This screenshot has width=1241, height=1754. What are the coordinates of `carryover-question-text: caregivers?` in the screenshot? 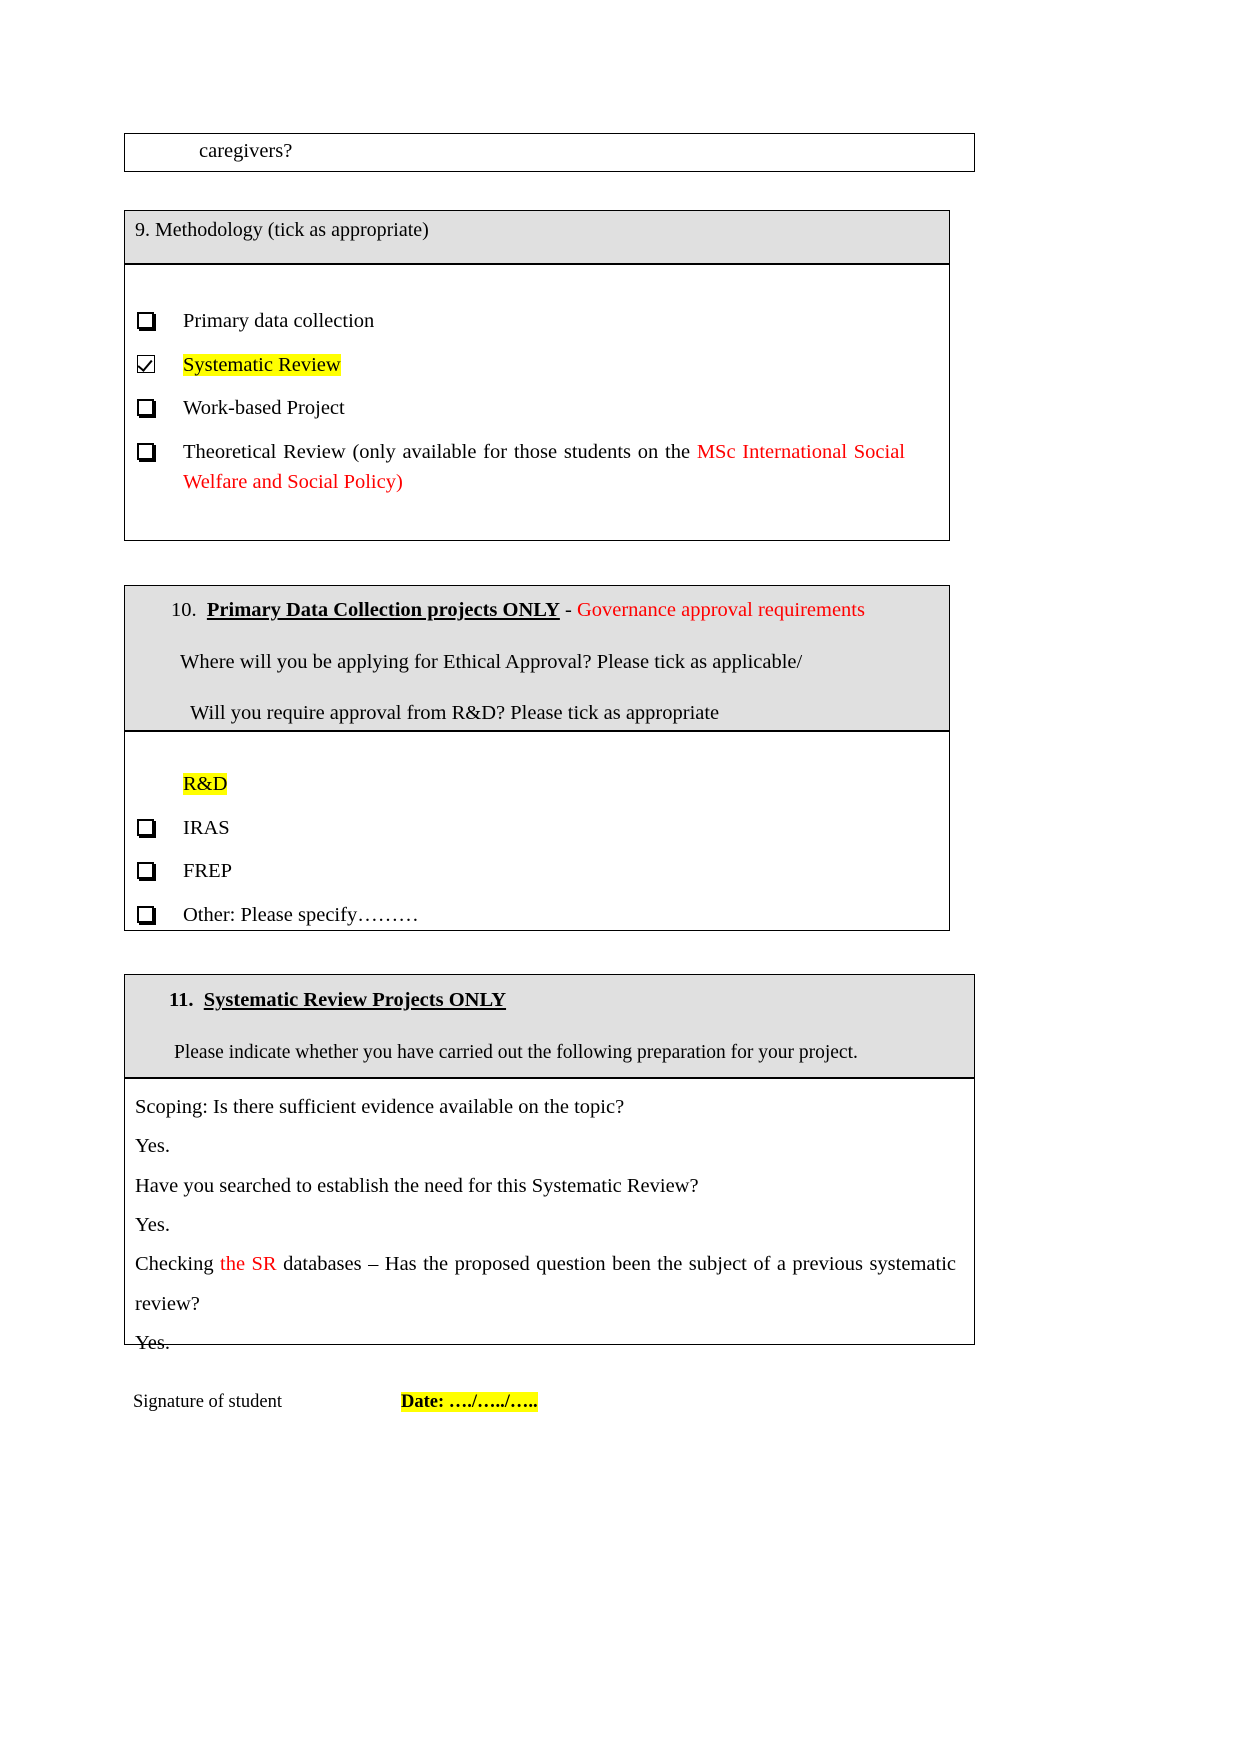 It's located at (246, 151).